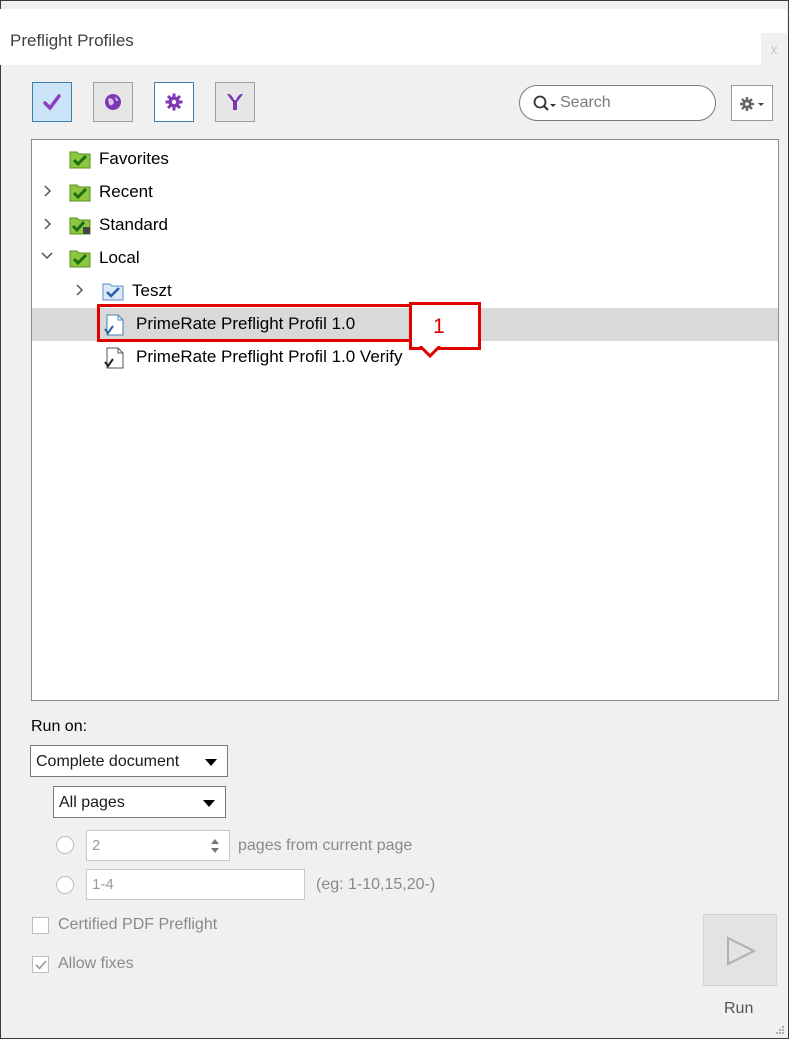 This screenshot has height=1039, width=789. I want to click on globe-icon, so click(113, 102).